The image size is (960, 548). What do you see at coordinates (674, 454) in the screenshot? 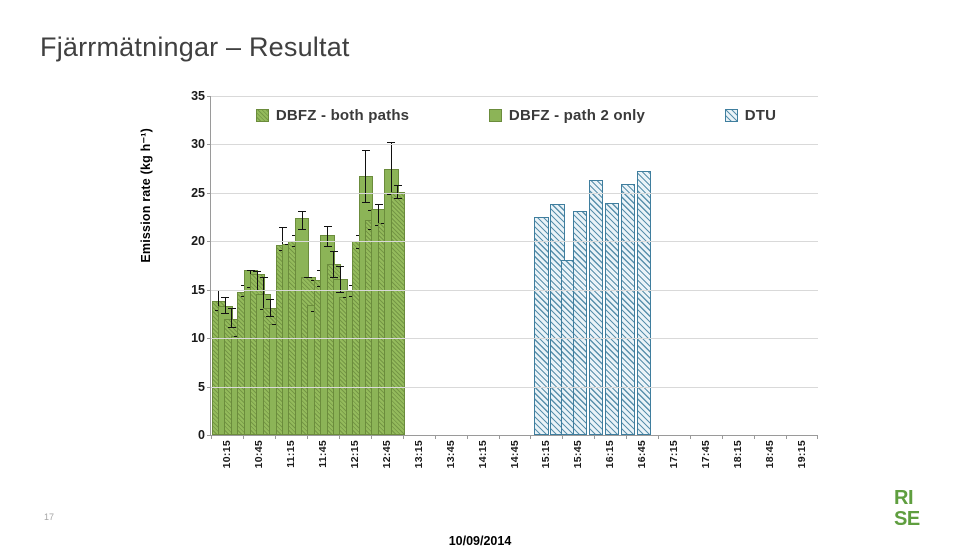
I see `x-axis-tick: 17:15` at bounding box center [674, 454].